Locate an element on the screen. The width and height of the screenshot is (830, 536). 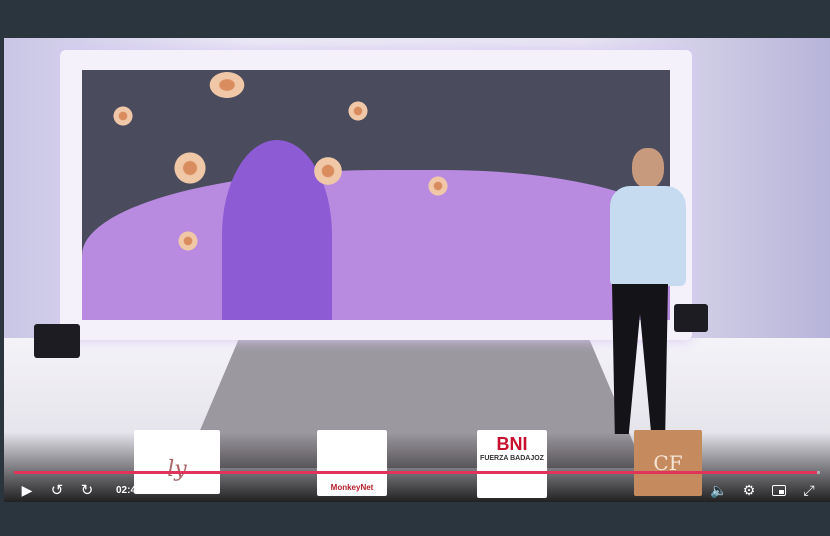
logo-subtext: FUERZA BADAJOZ is located at coordinates (512, 458).